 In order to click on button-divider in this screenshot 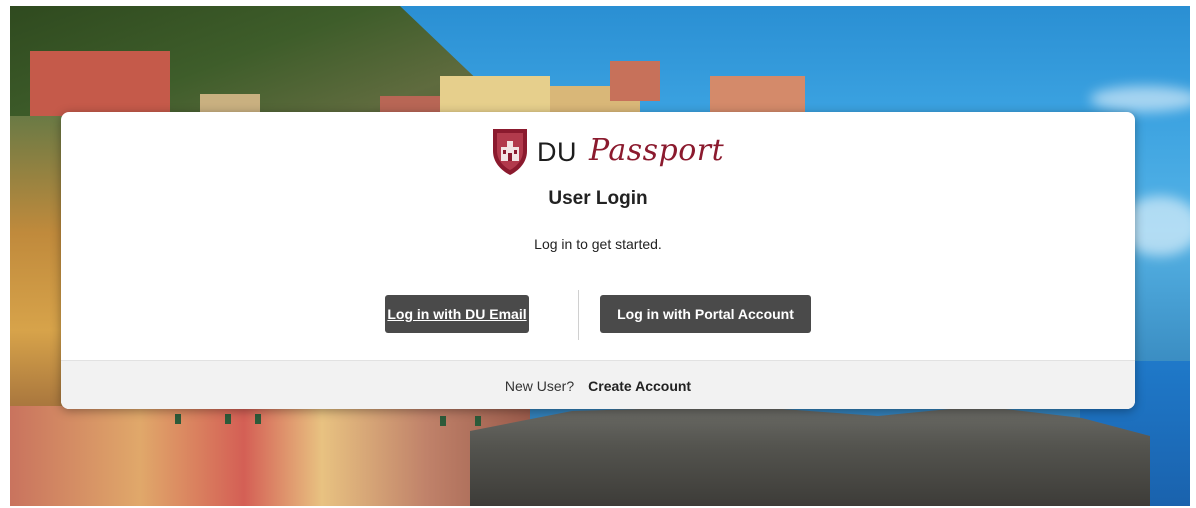, I will do `click(578, 315)`.